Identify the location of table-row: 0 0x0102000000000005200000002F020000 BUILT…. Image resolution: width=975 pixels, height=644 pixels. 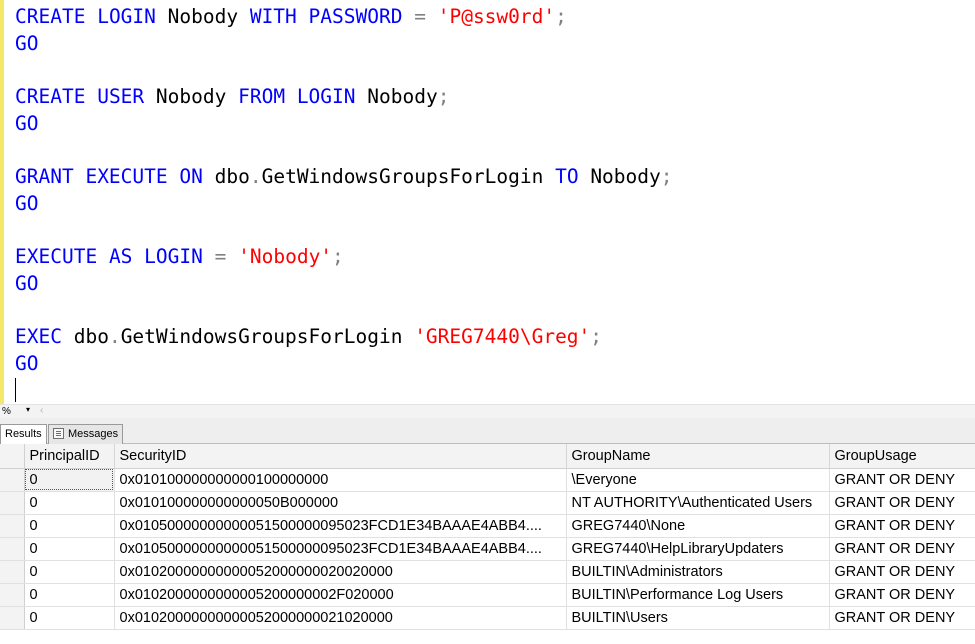
(487, 595).